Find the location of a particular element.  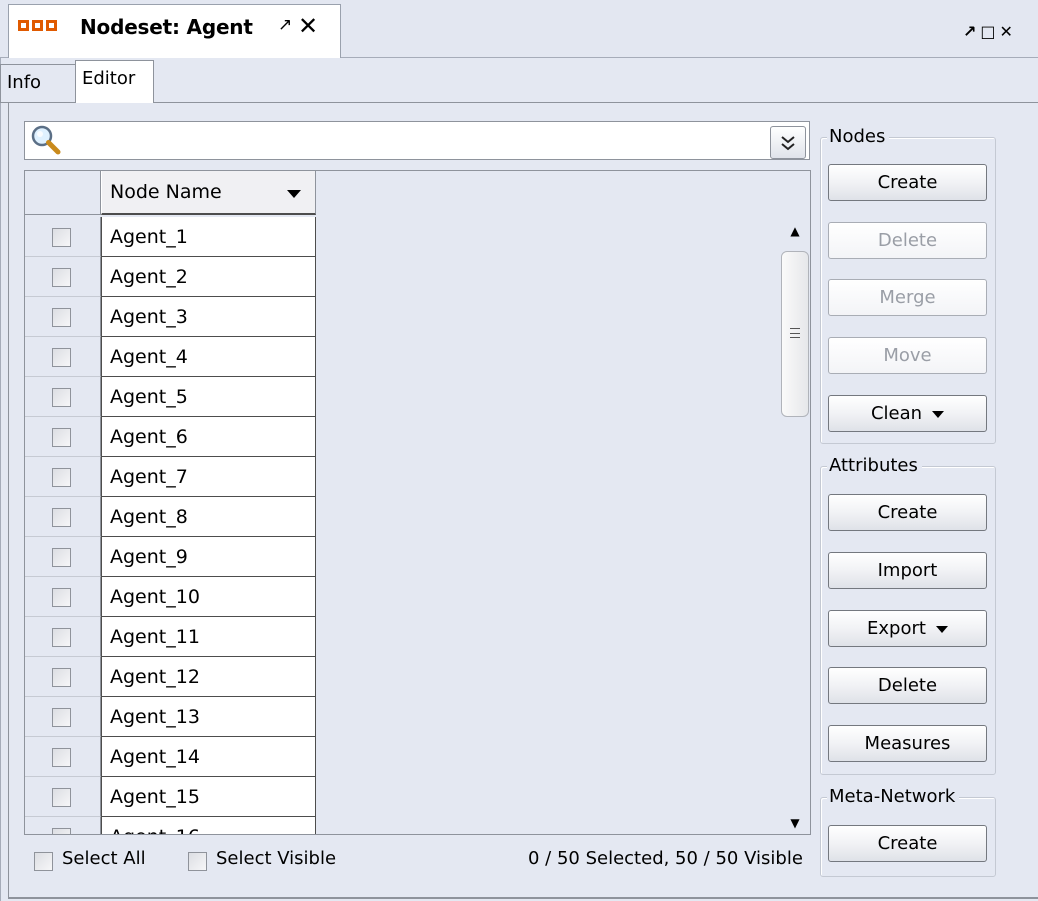

node-name-column-header: Node Name is located at coordinates (208, 193).